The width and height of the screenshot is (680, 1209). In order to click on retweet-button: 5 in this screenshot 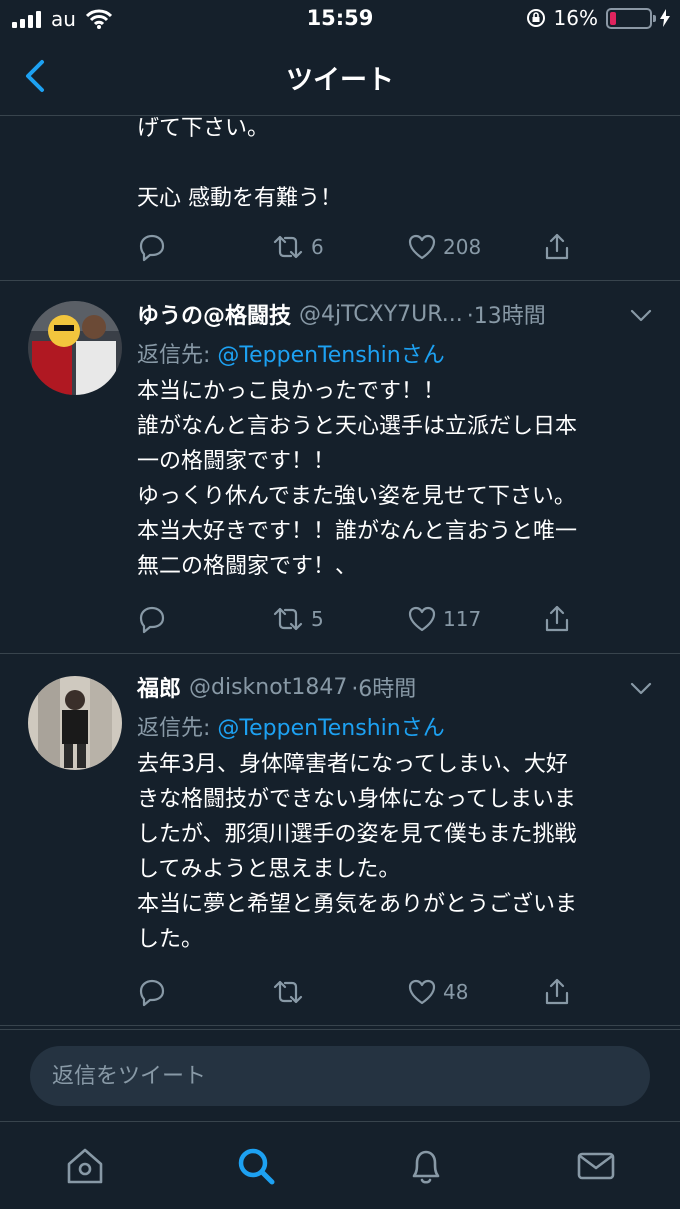, I will do `click(297, 619)`.